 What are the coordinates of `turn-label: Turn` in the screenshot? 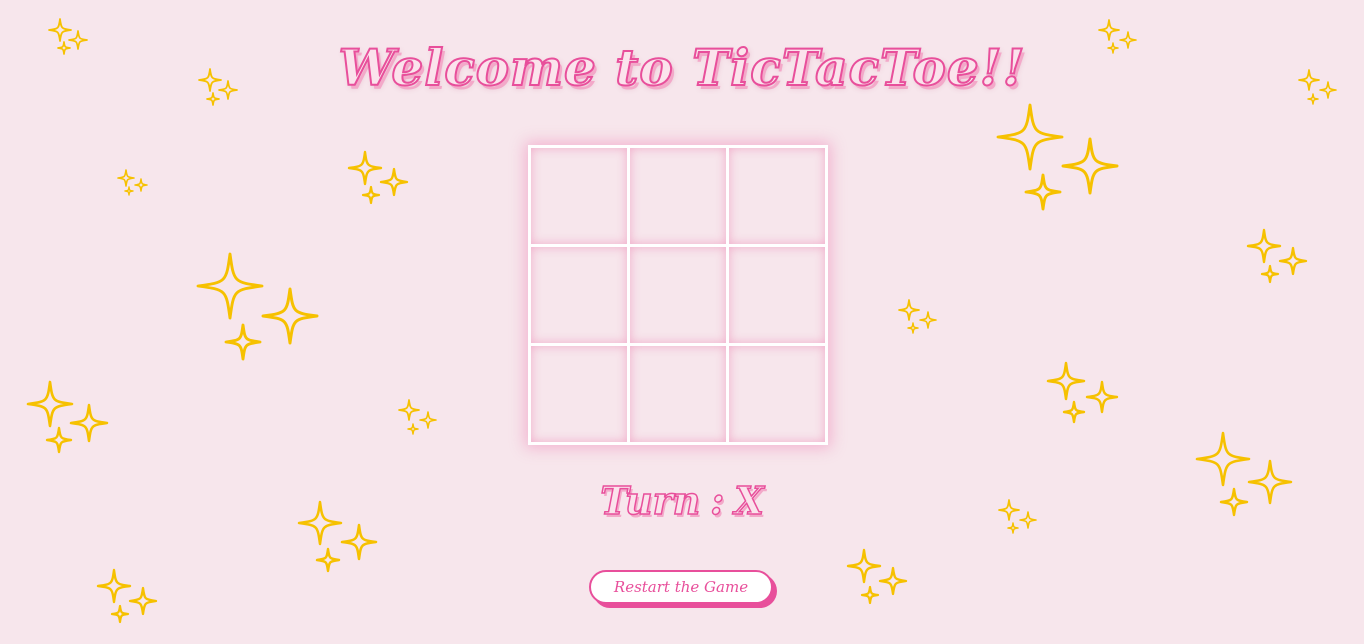 It's located at (650, 500).